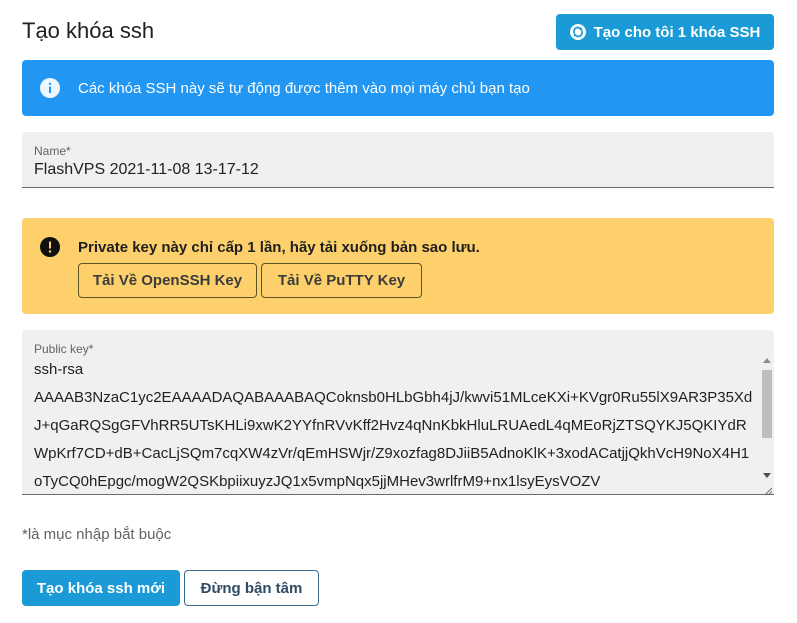  I want to click on create-ssh-key-button: Tạo khóa ssh mới, so click(101, 588).